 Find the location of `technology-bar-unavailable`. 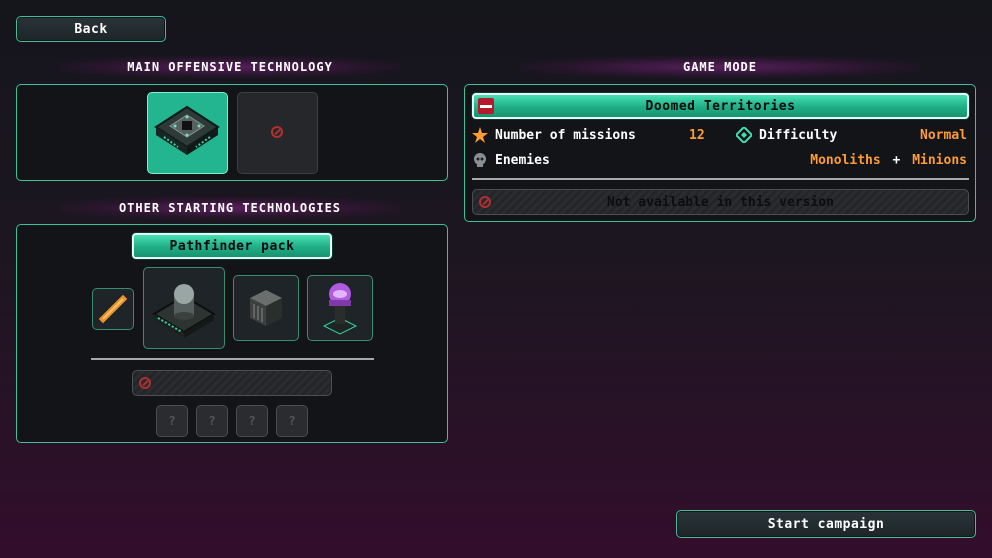

technology-bar-unavailable is located at coordinates (232, 383).